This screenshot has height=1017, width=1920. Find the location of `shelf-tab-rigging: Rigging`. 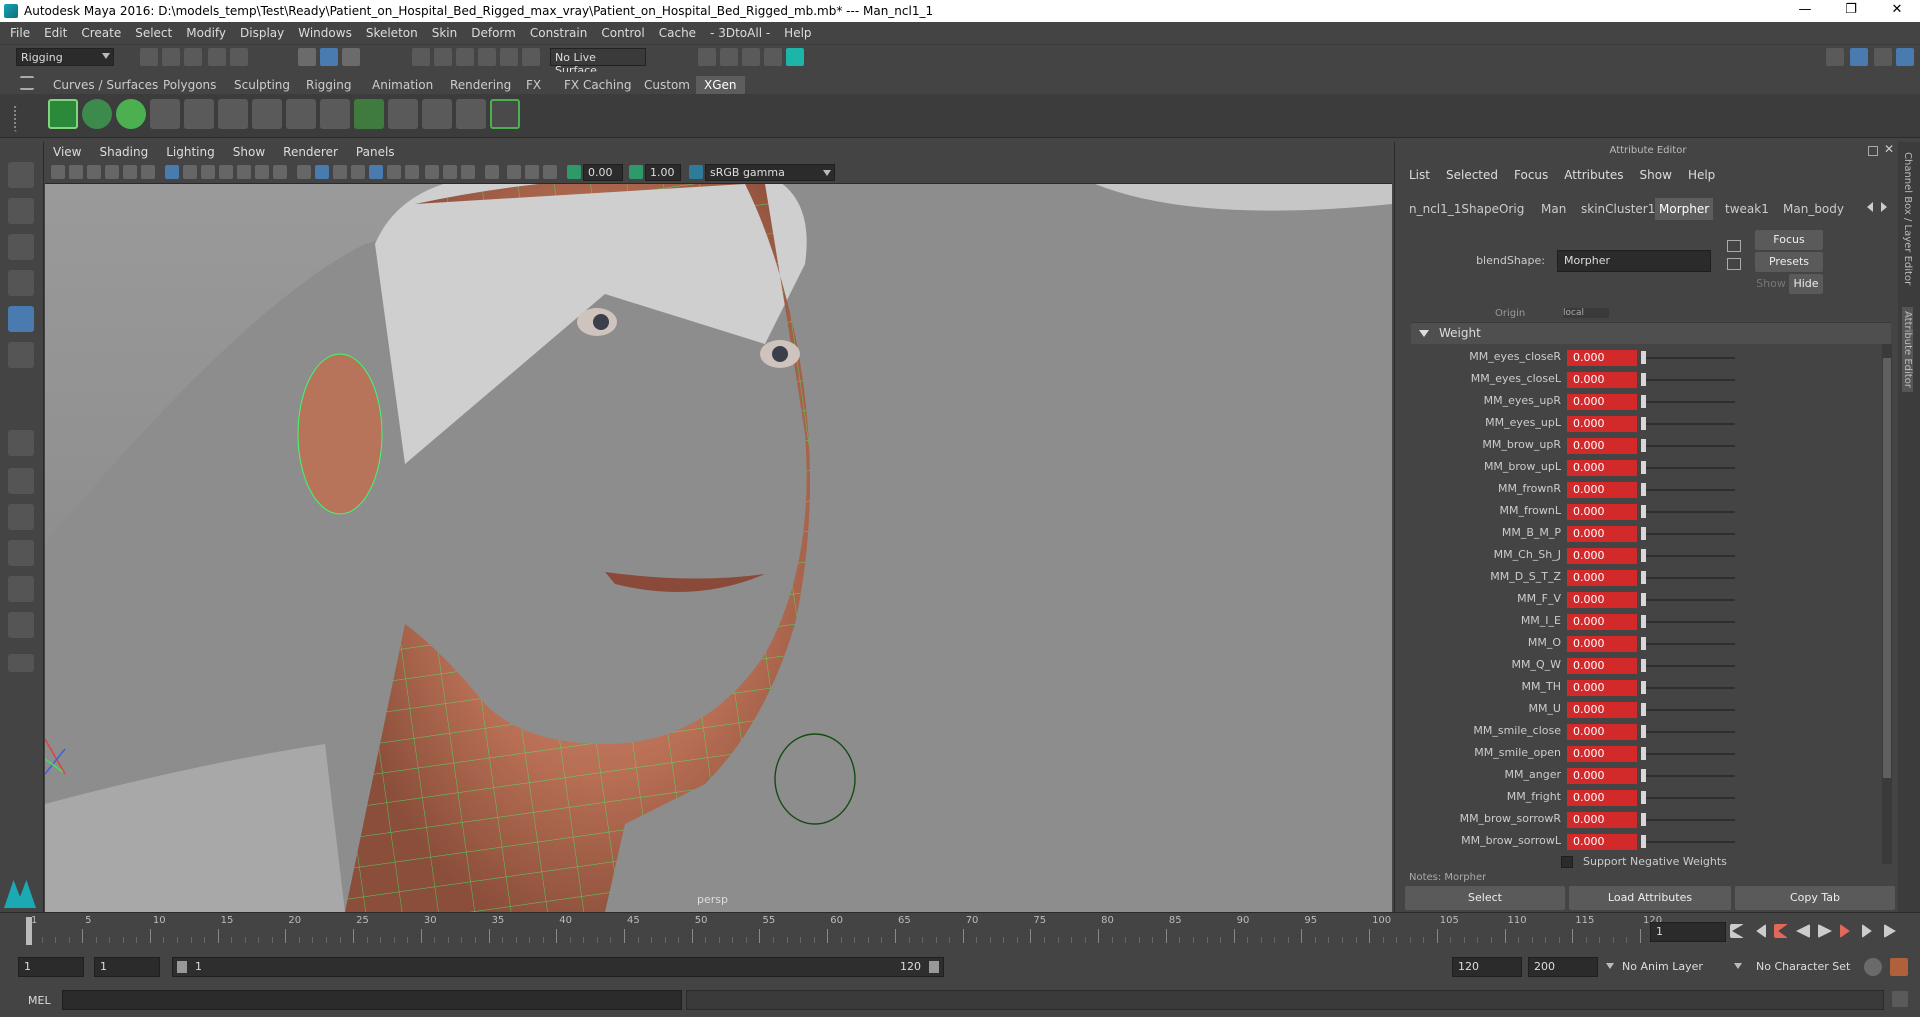

shelf-tab-rigging: Rigging is located at coordinates (328, 85).